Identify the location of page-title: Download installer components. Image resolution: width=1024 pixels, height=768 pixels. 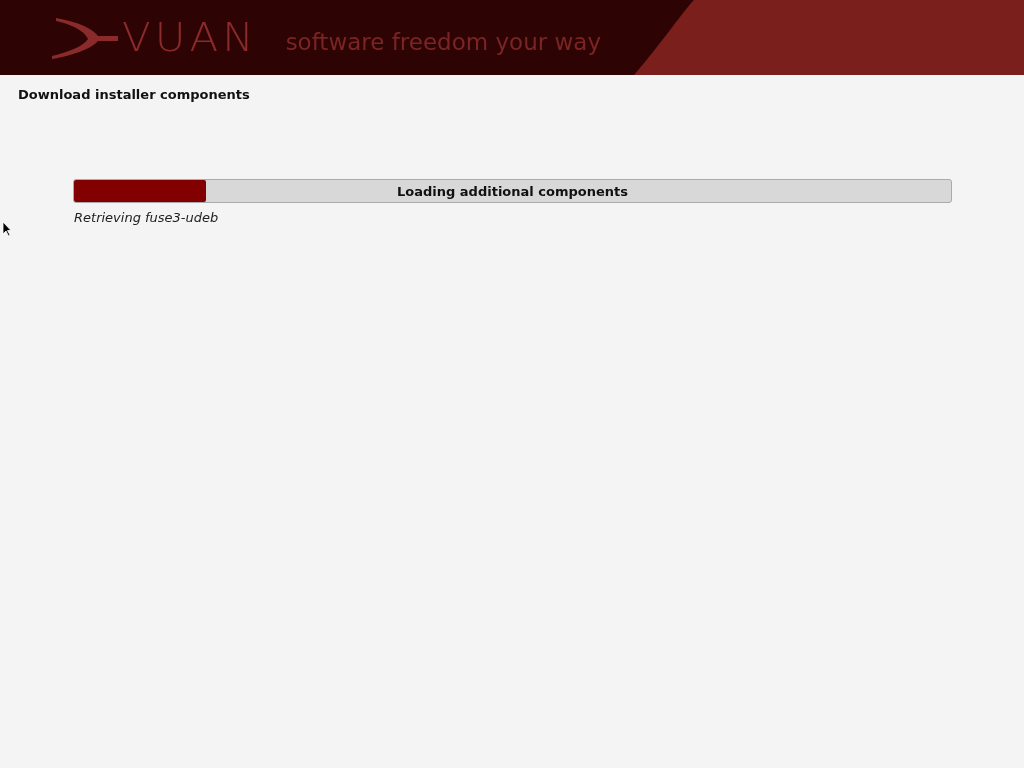
(134, 94).